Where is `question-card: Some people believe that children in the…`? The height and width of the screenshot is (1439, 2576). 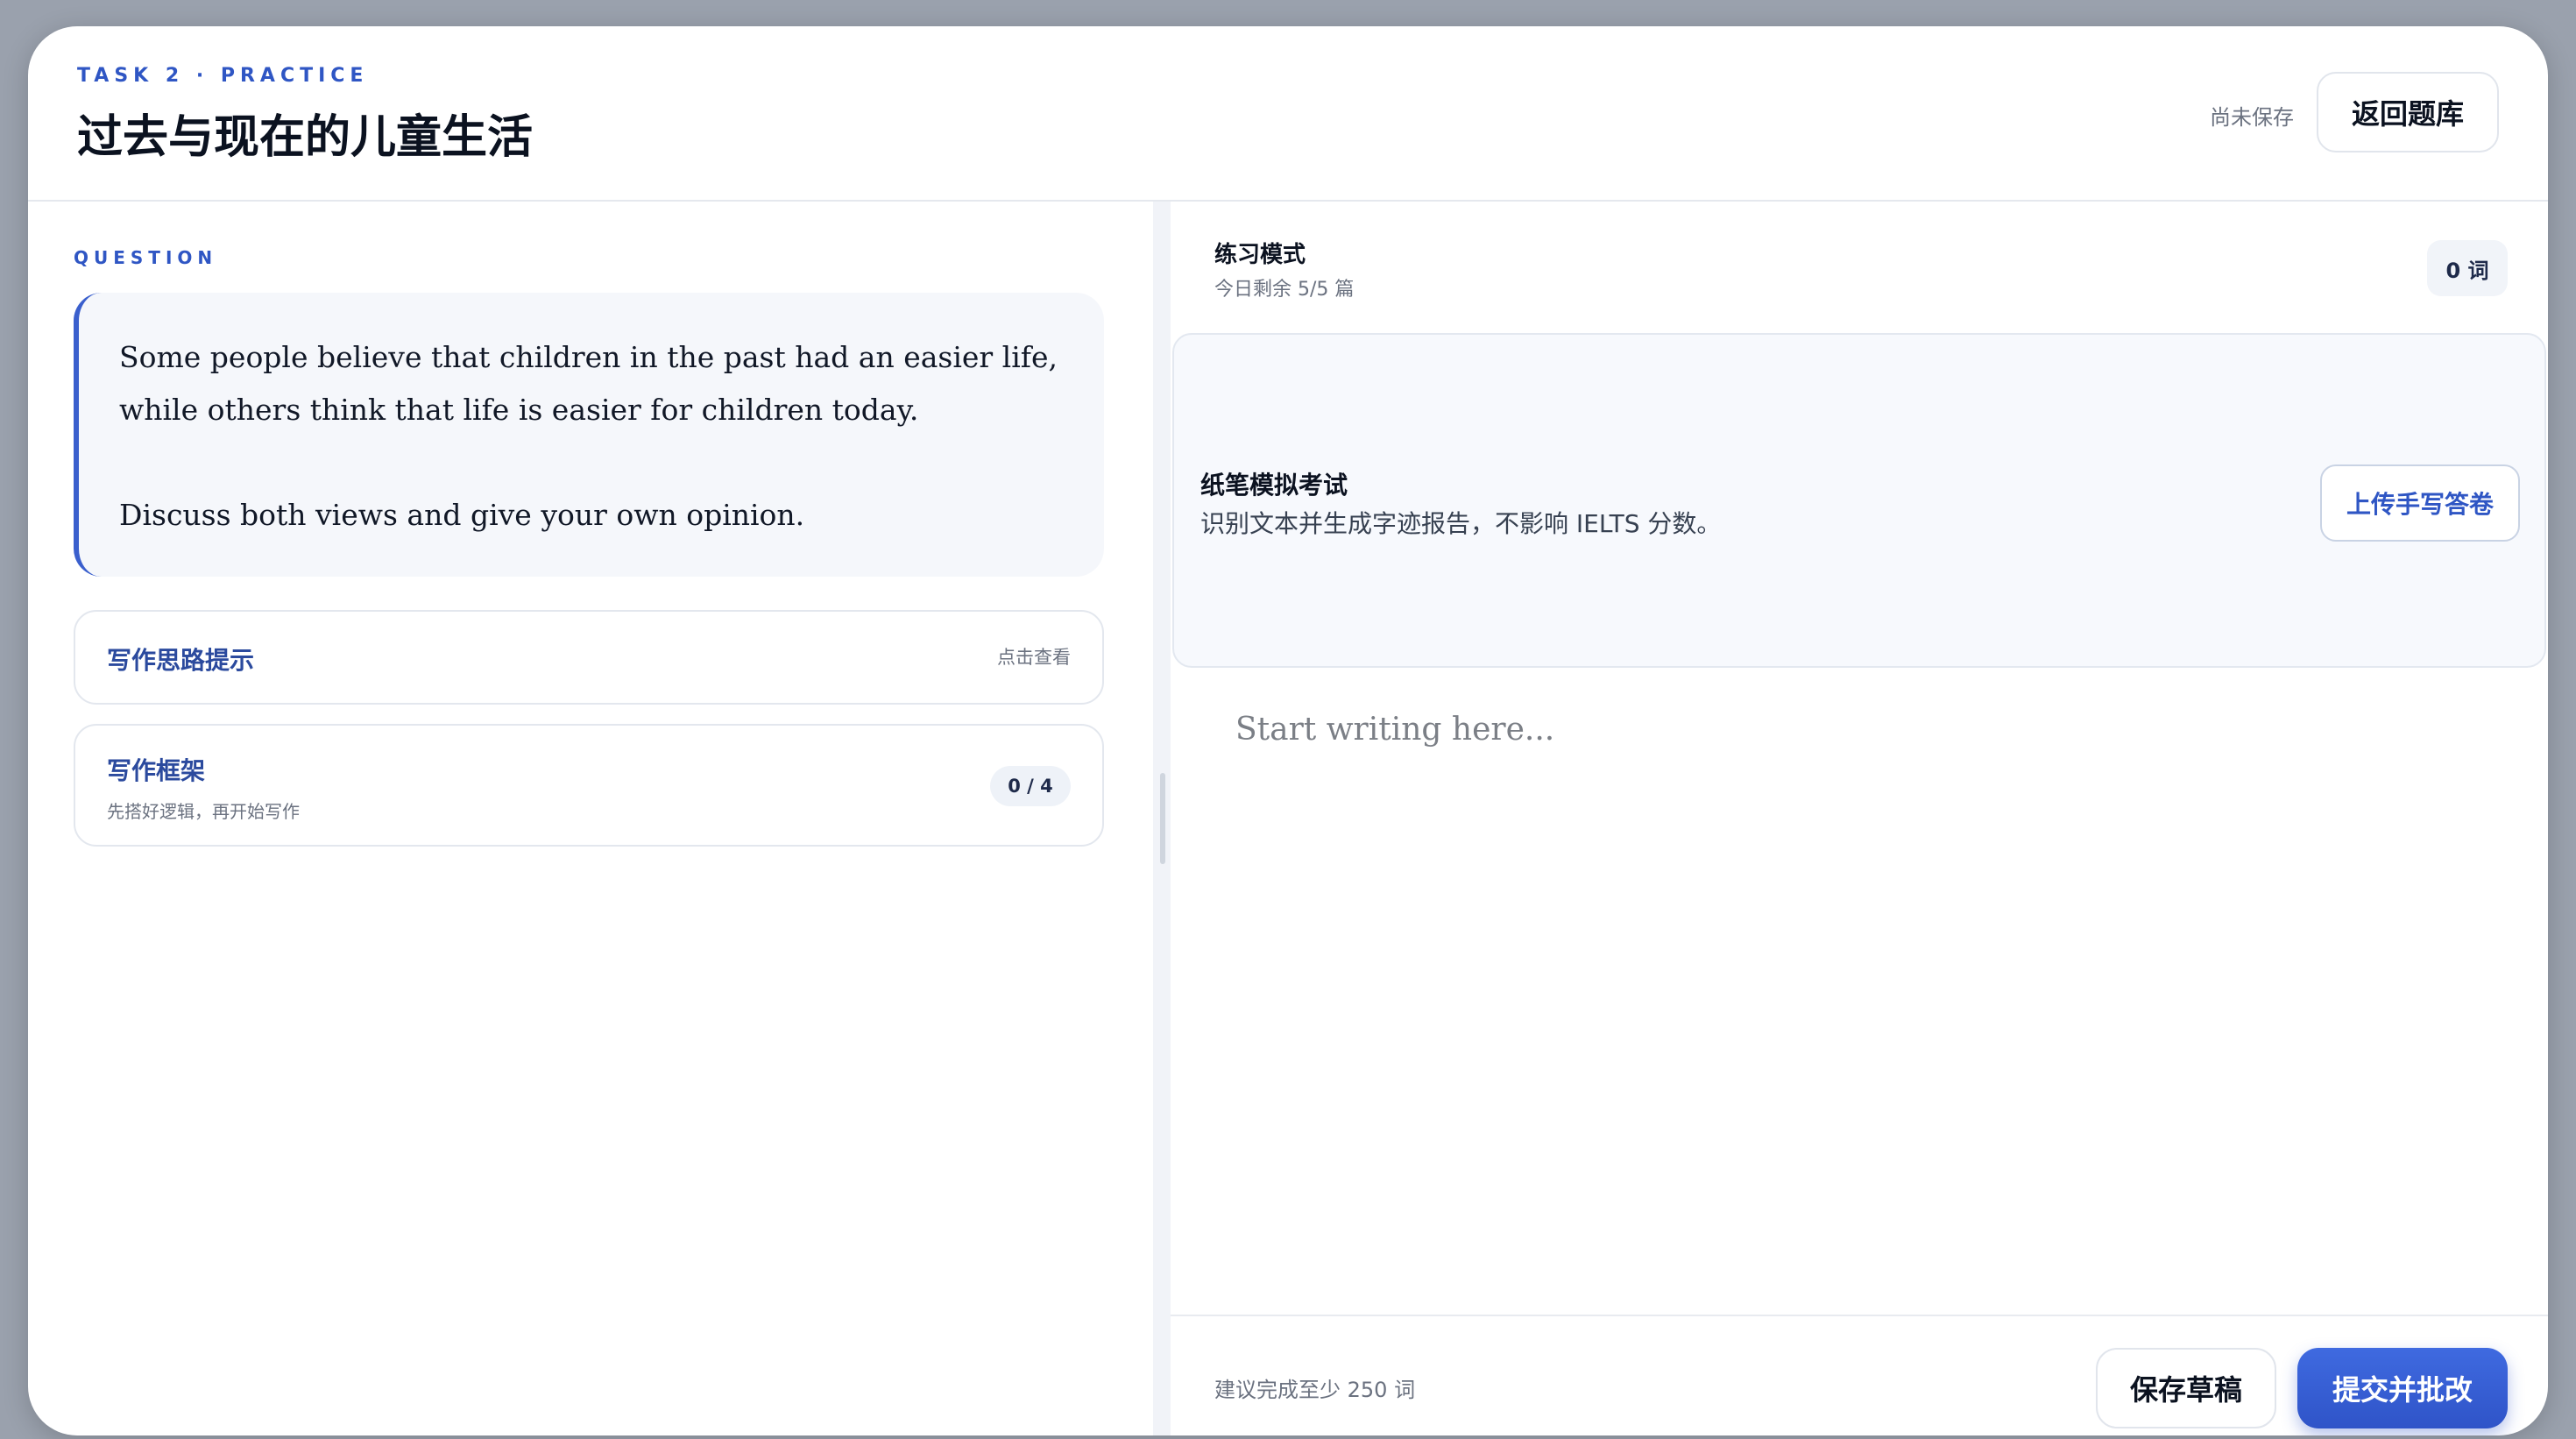 question-card: Some people believe that children in the… is located at coordinates (589, 435).